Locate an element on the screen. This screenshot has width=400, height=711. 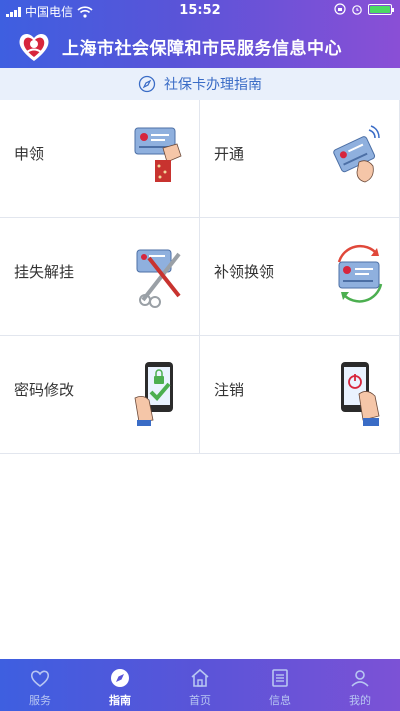
tab-label: 指南 is located at coordinates (120, 700).